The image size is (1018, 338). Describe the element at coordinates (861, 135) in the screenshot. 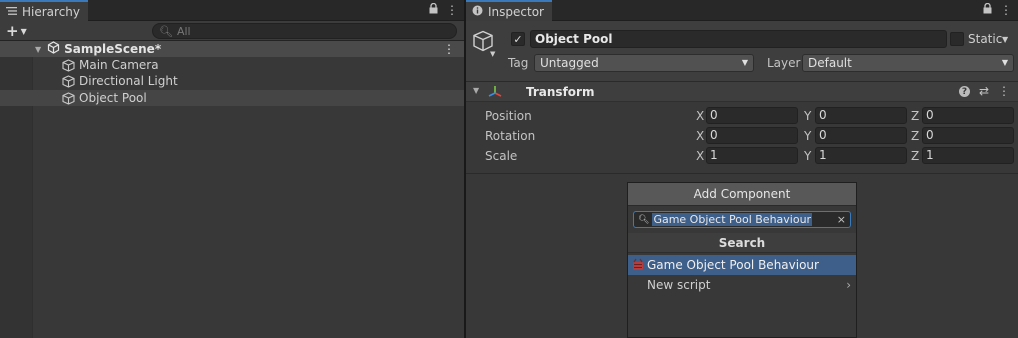

I see `rotation-y-field: 0` at that location.